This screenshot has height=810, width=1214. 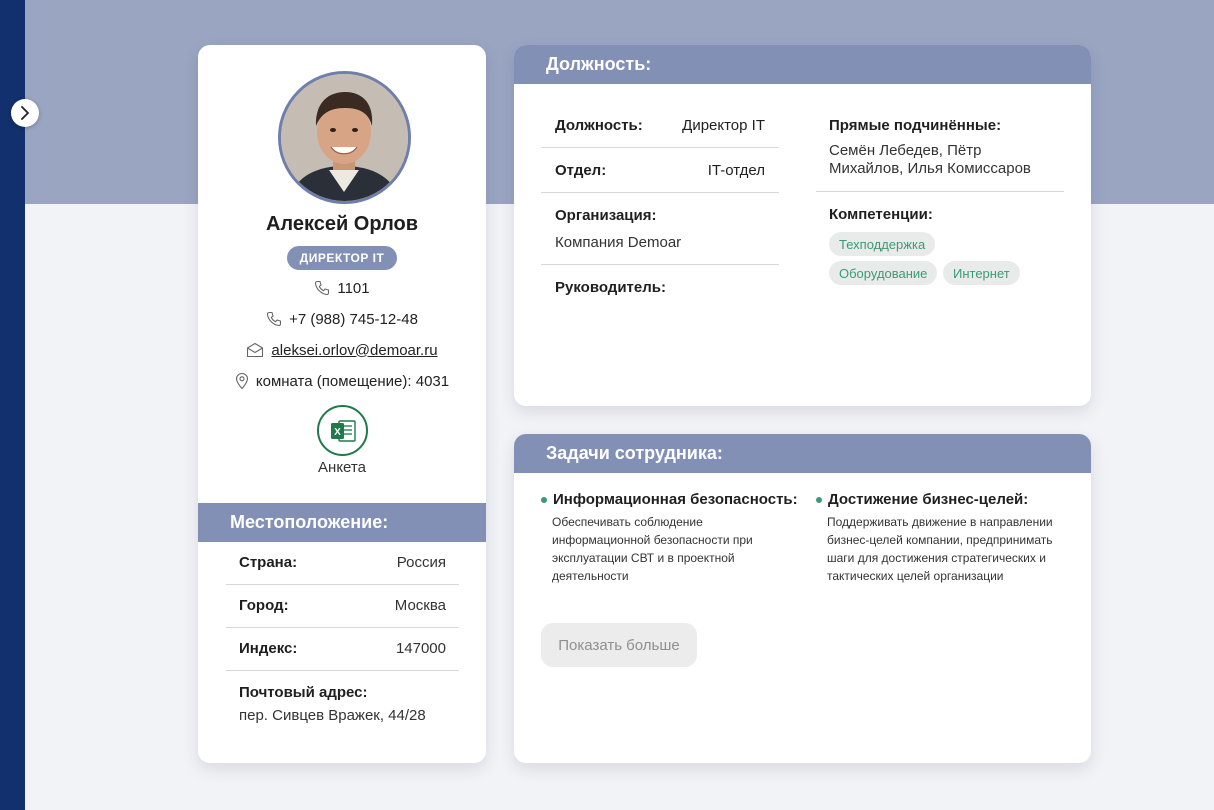 What do you see at coordinates (353, 319) in the screenshot?
I see `phone-number: +7 (988) 745-12-48` at bounding box center [353, 319].